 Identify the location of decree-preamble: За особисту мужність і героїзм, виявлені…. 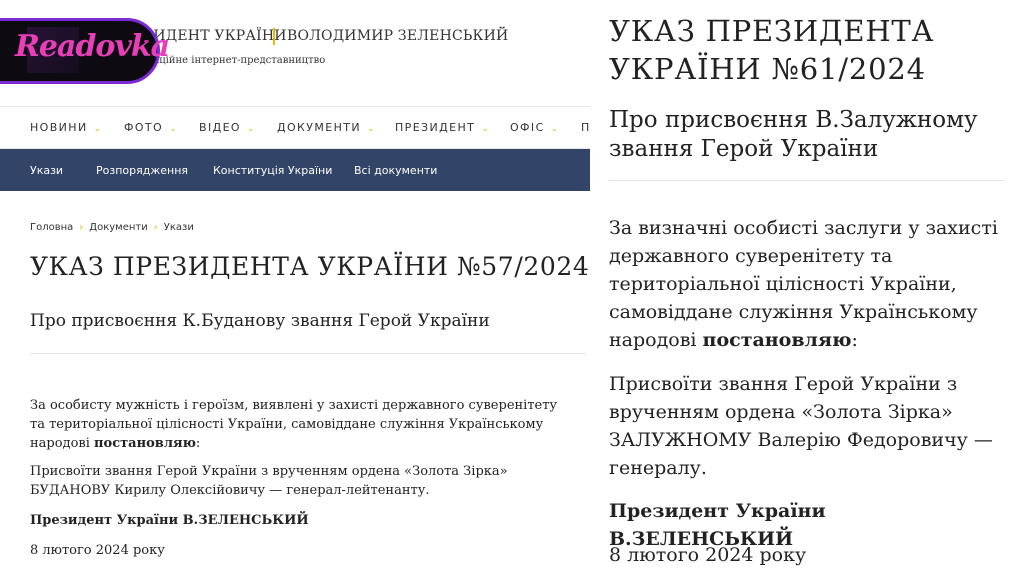
(294, 424).